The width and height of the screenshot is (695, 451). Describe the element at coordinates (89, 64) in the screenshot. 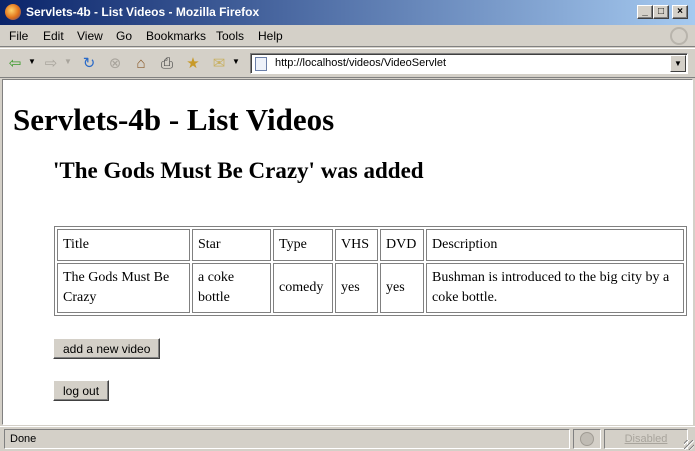

I see `reload-icon: ↻` at that location.